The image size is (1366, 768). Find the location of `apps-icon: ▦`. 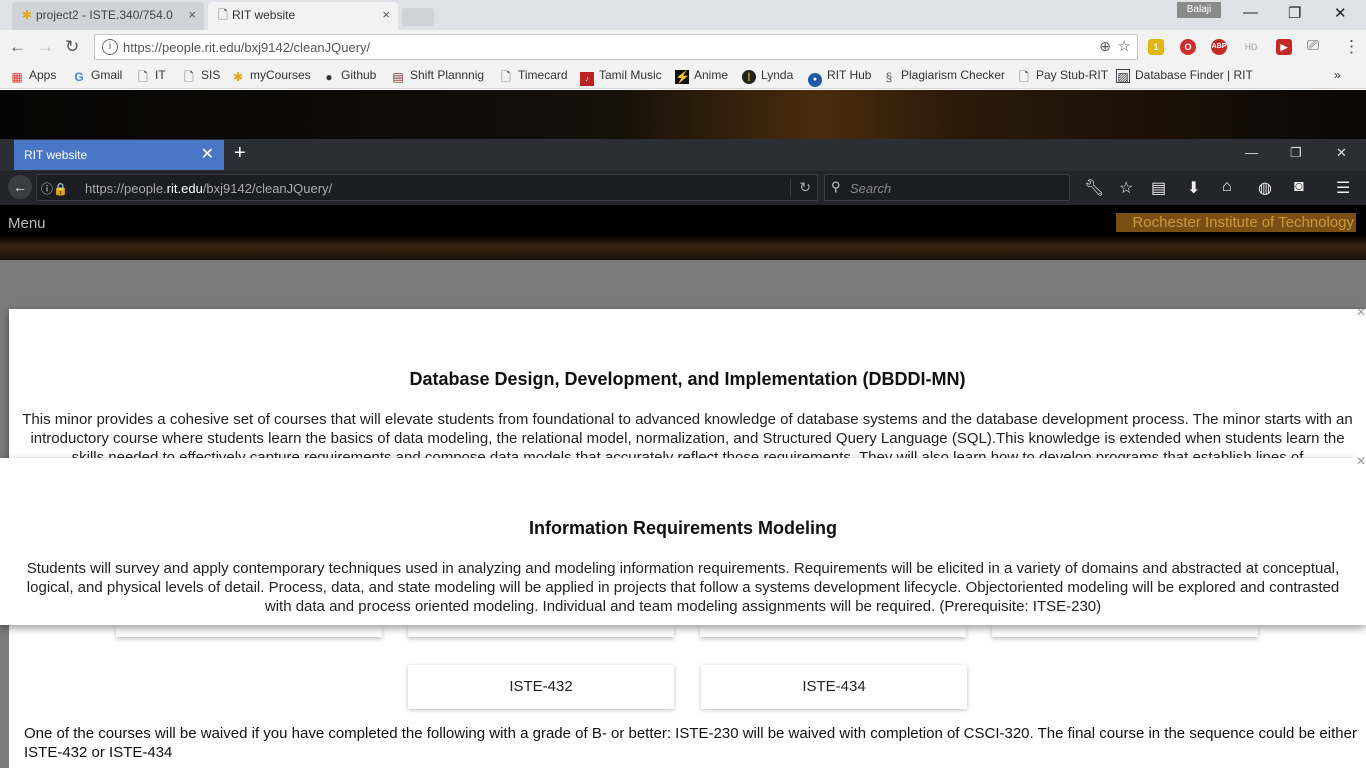

apps-icon: ▦ is located at coordinates (17, 77).